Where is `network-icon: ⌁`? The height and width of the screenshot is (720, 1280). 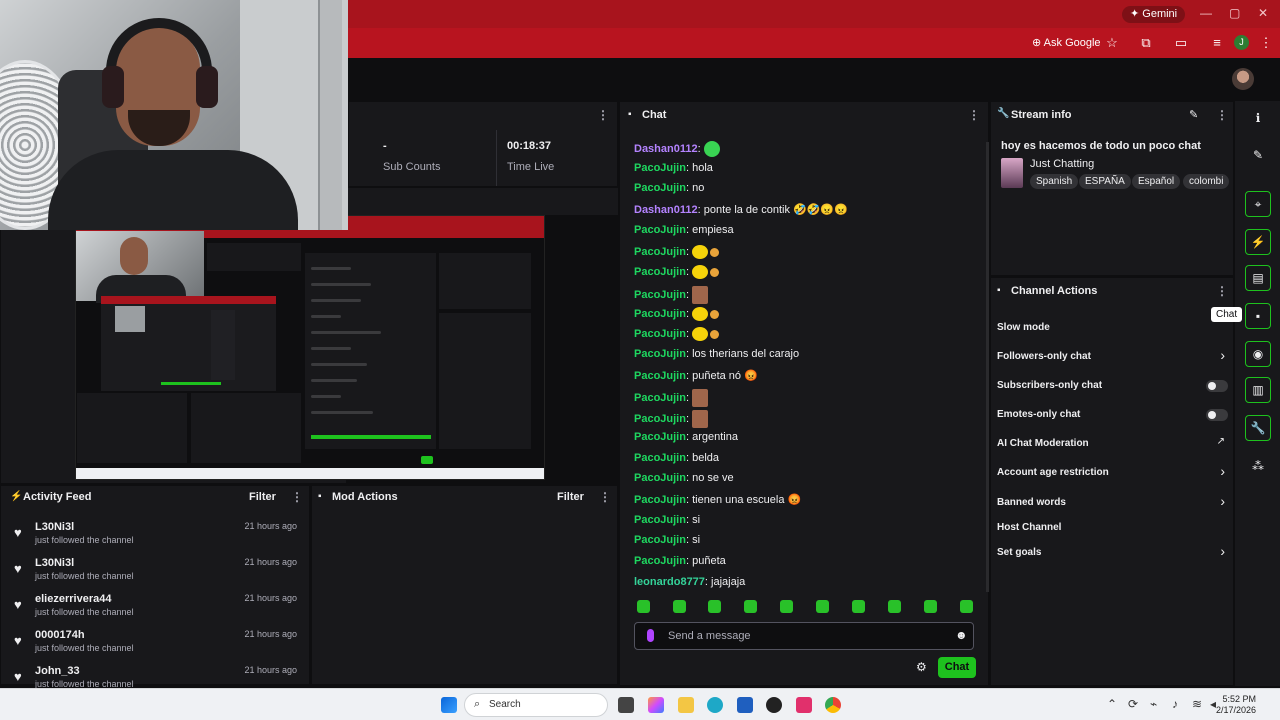
network-icon: ⌁ is located at coordinates (1153, 704).